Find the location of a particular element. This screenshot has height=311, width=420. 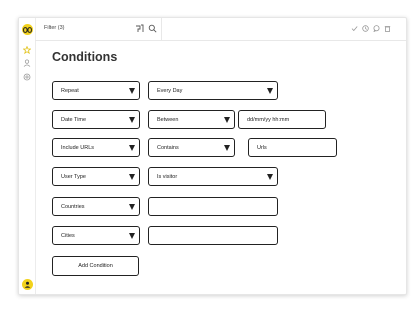

contains-select-label: Contains is located at coordinates (168, 148).